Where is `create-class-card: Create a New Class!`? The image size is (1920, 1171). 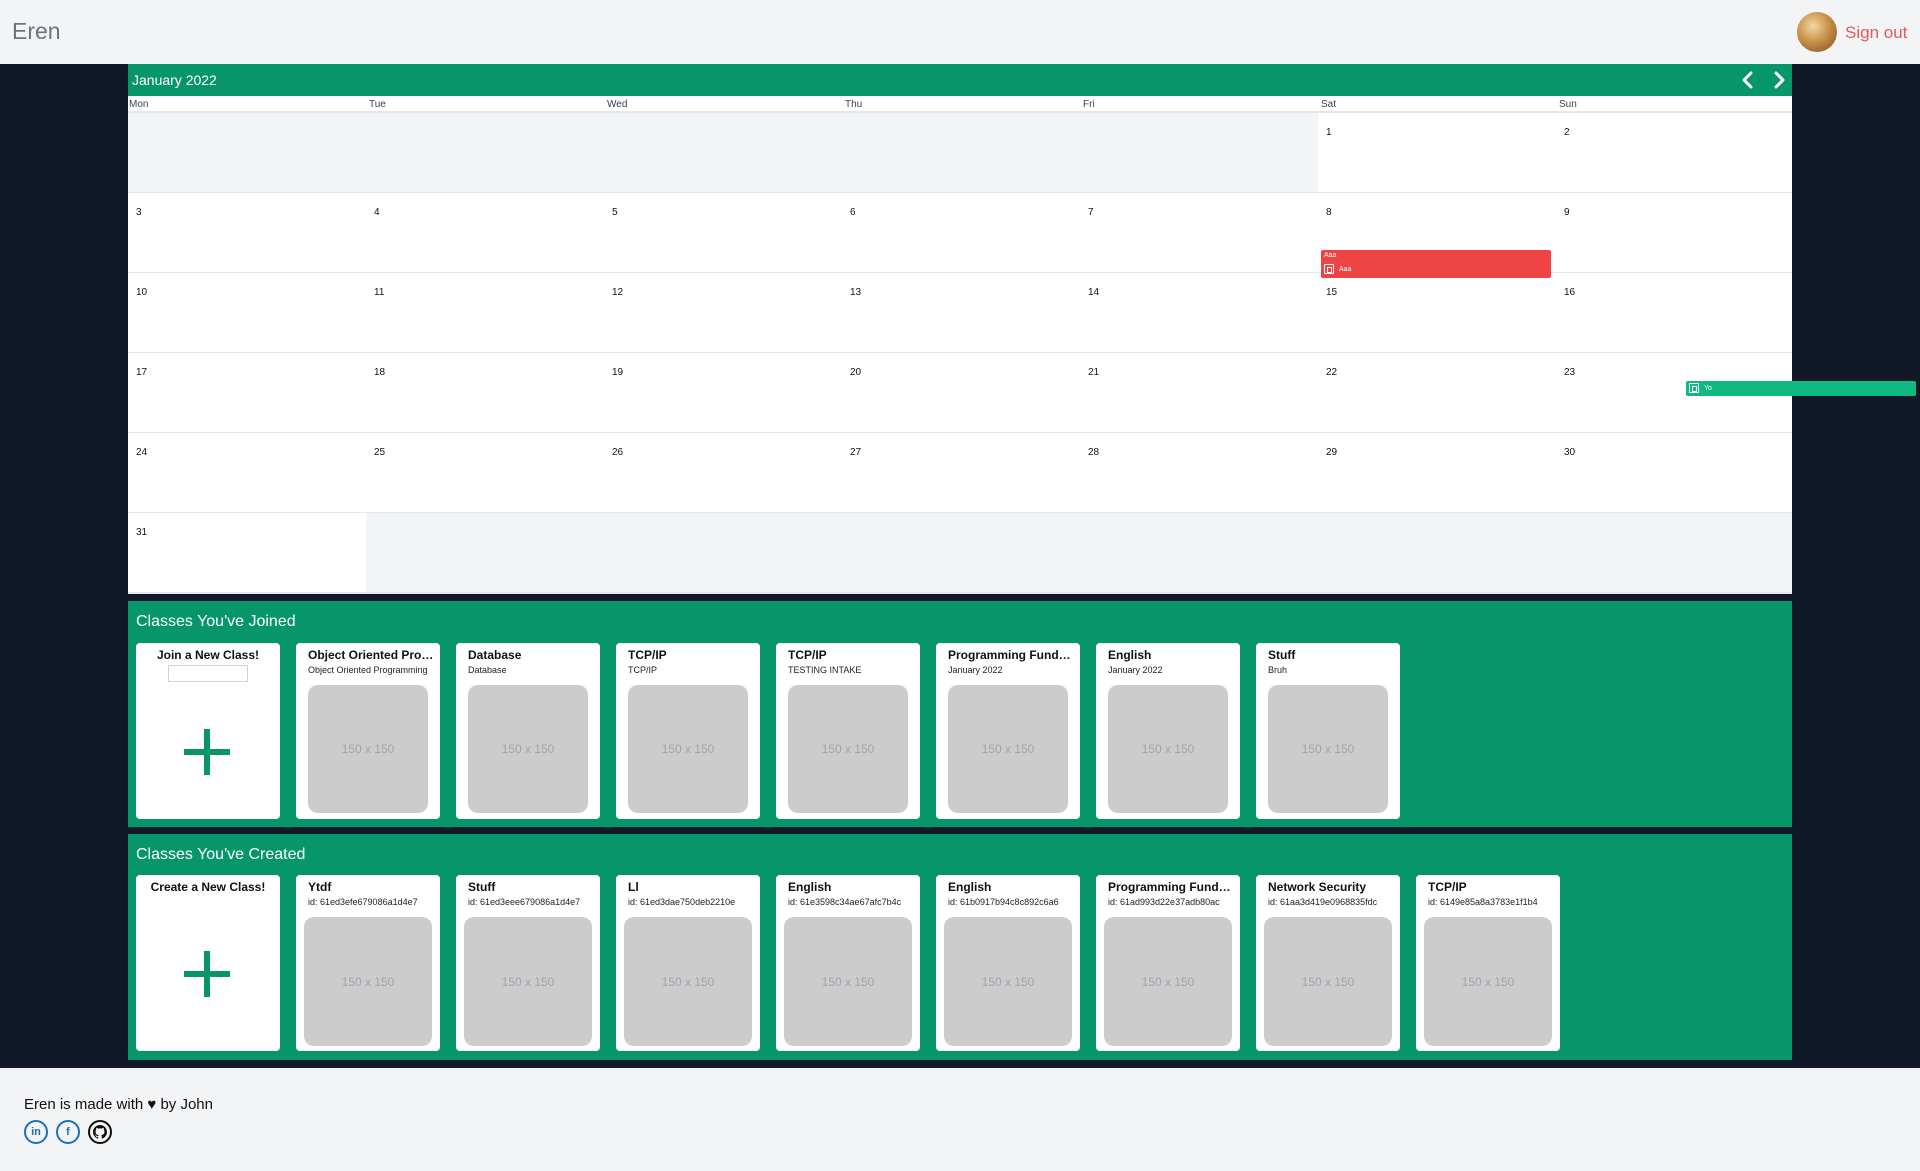 create-class-card: Create a New Class! is located at coordinates (208, 963).